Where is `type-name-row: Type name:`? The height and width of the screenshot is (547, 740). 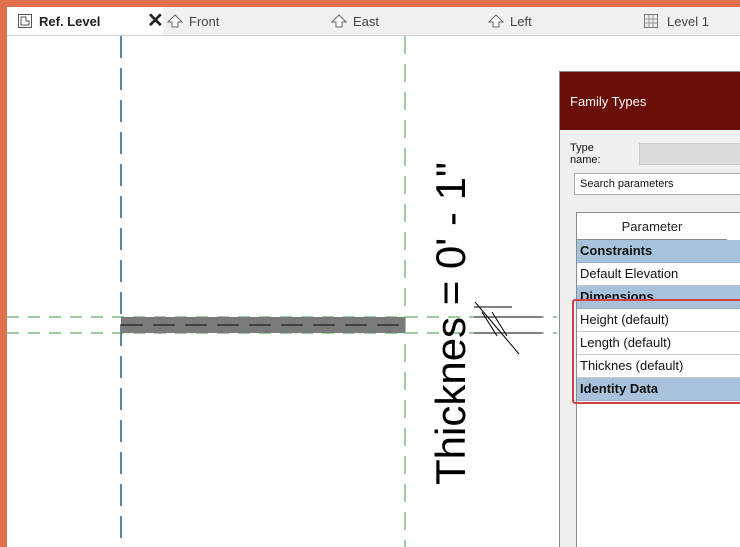
type-name-row: Type name: is located at coordinates (655, 154).